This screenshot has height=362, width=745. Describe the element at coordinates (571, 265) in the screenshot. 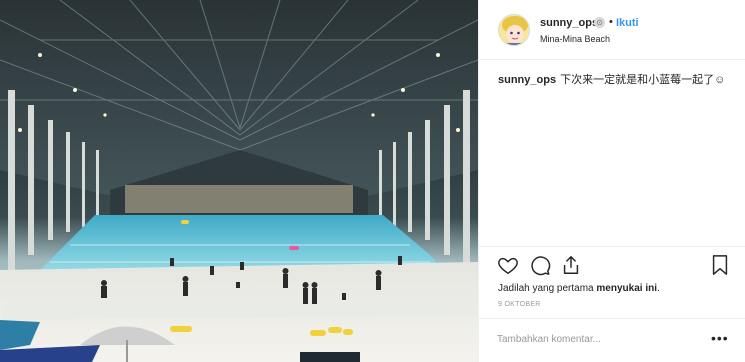

I see `share-icon` at that location.